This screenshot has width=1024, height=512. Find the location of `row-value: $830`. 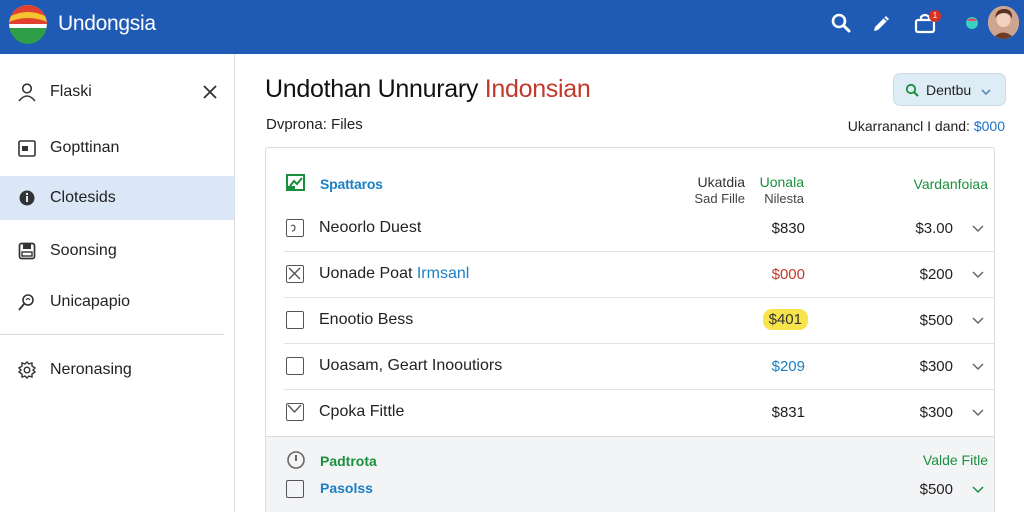

row-value: $830 is located at coordinates (788, 228).